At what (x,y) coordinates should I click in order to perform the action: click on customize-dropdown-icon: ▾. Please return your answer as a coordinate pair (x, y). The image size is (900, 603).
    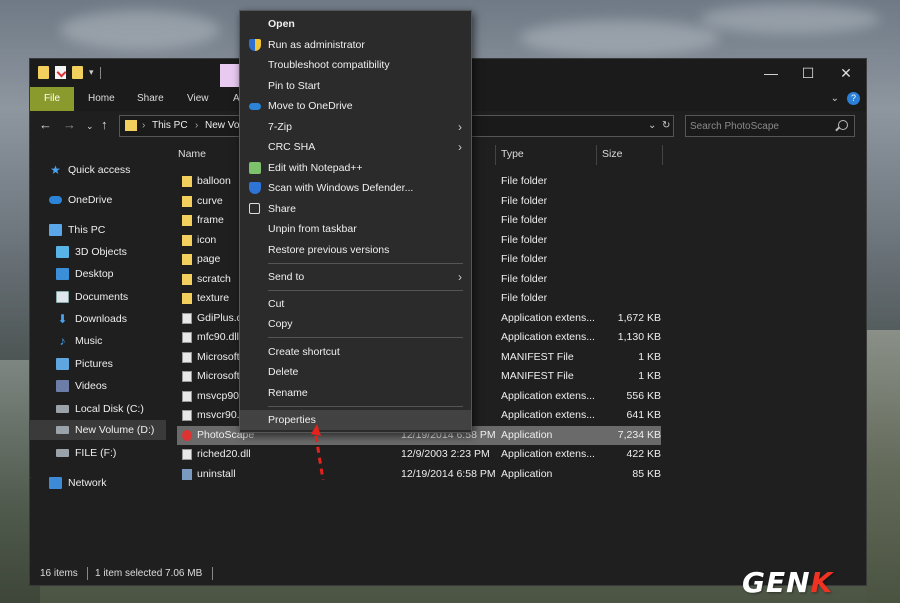
    Looking at the image, I should click on (91, 72).